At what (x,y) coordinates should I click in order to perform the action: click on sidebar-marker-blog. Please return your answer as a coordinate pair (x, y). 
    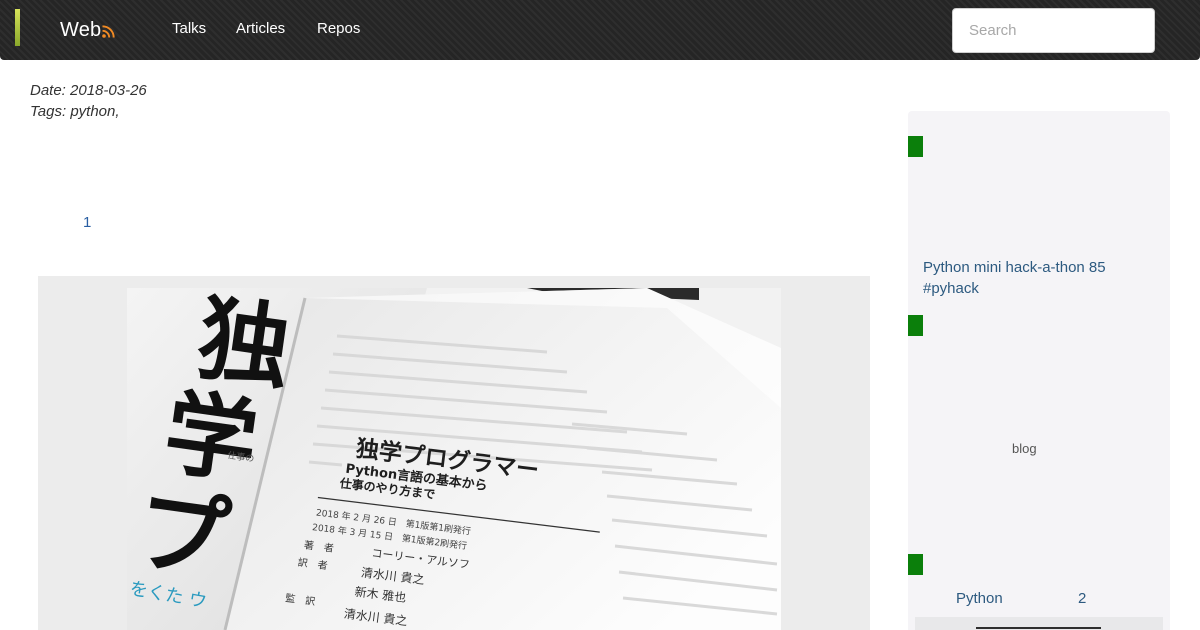
    Looking at the image, I should click on (915, 325).